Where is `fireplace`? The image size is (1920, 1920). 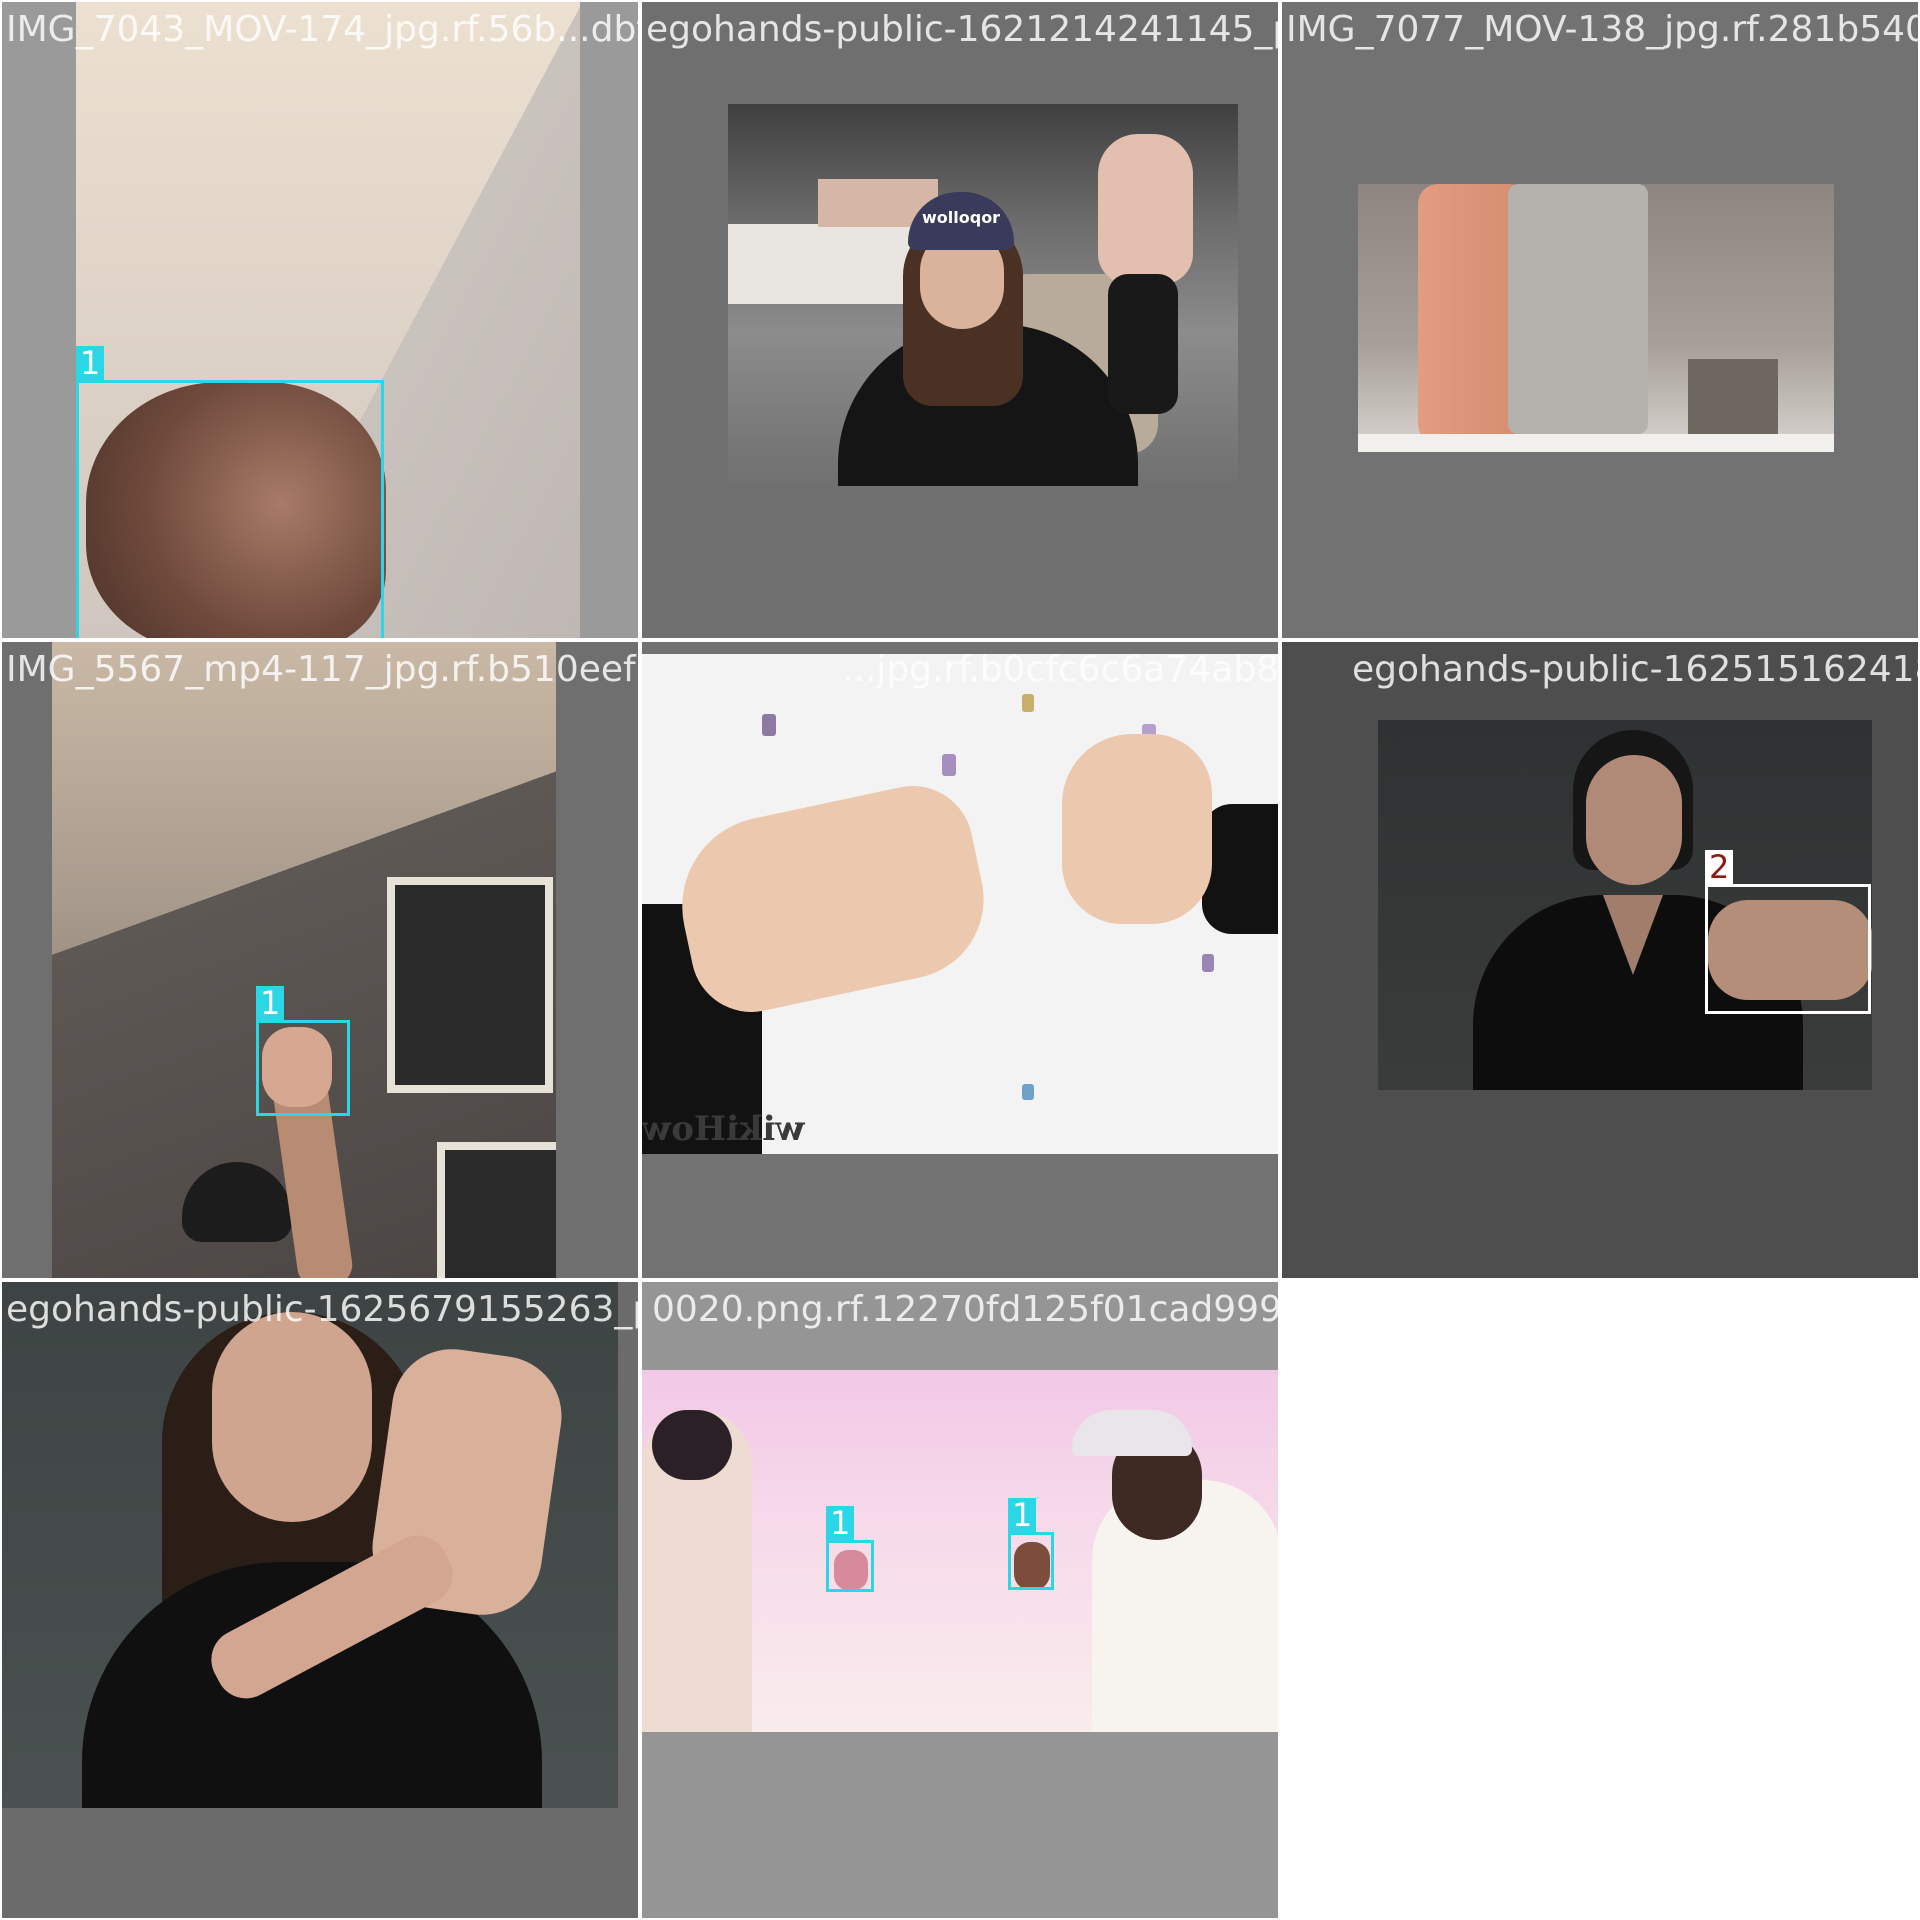 fireplace is located at coordinates (1733, 396).